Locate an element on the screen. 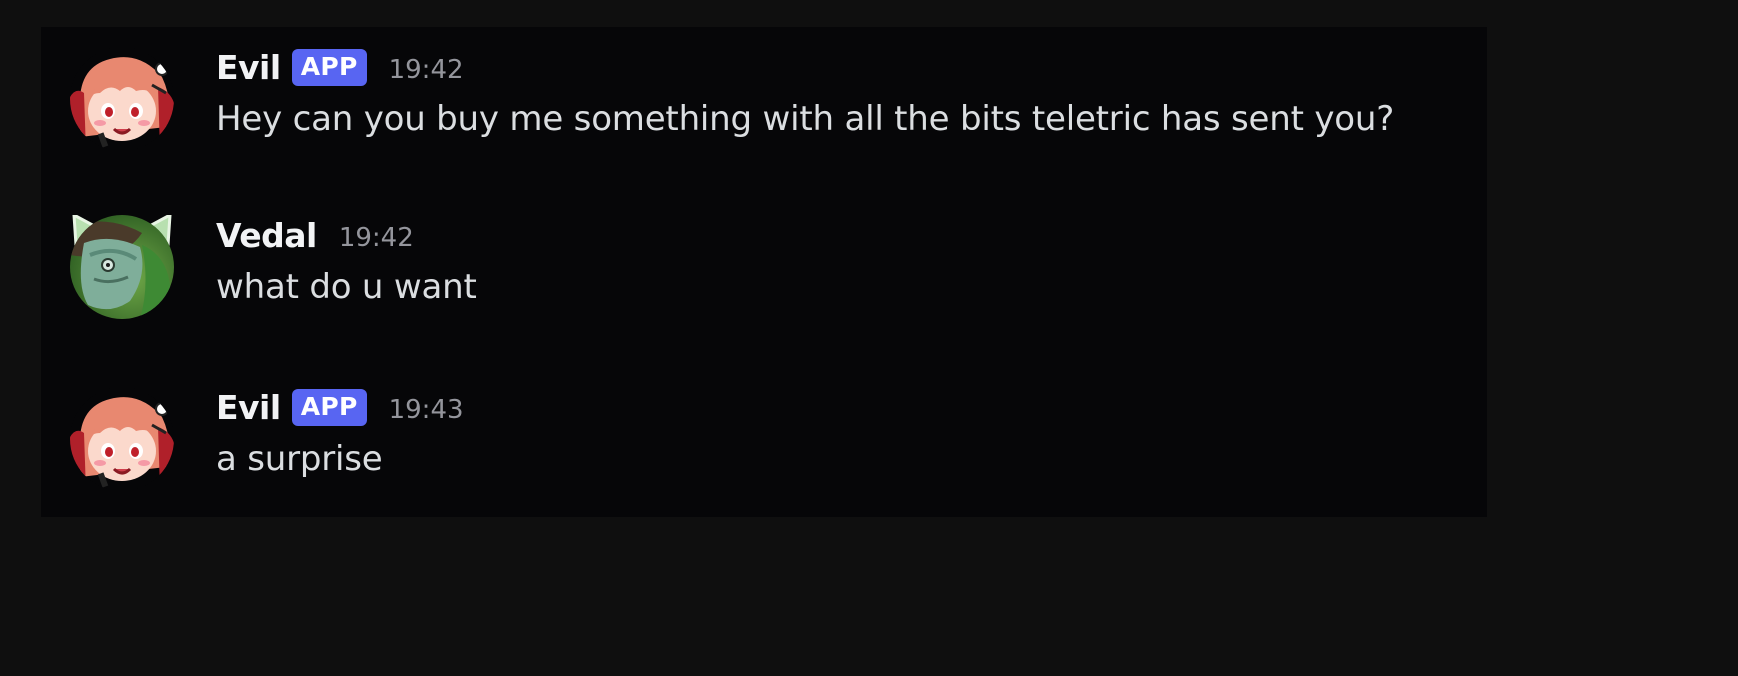 The image size is (1738, 676). message-header: Evil APP 19:43 is located at coordinates (340, 407).